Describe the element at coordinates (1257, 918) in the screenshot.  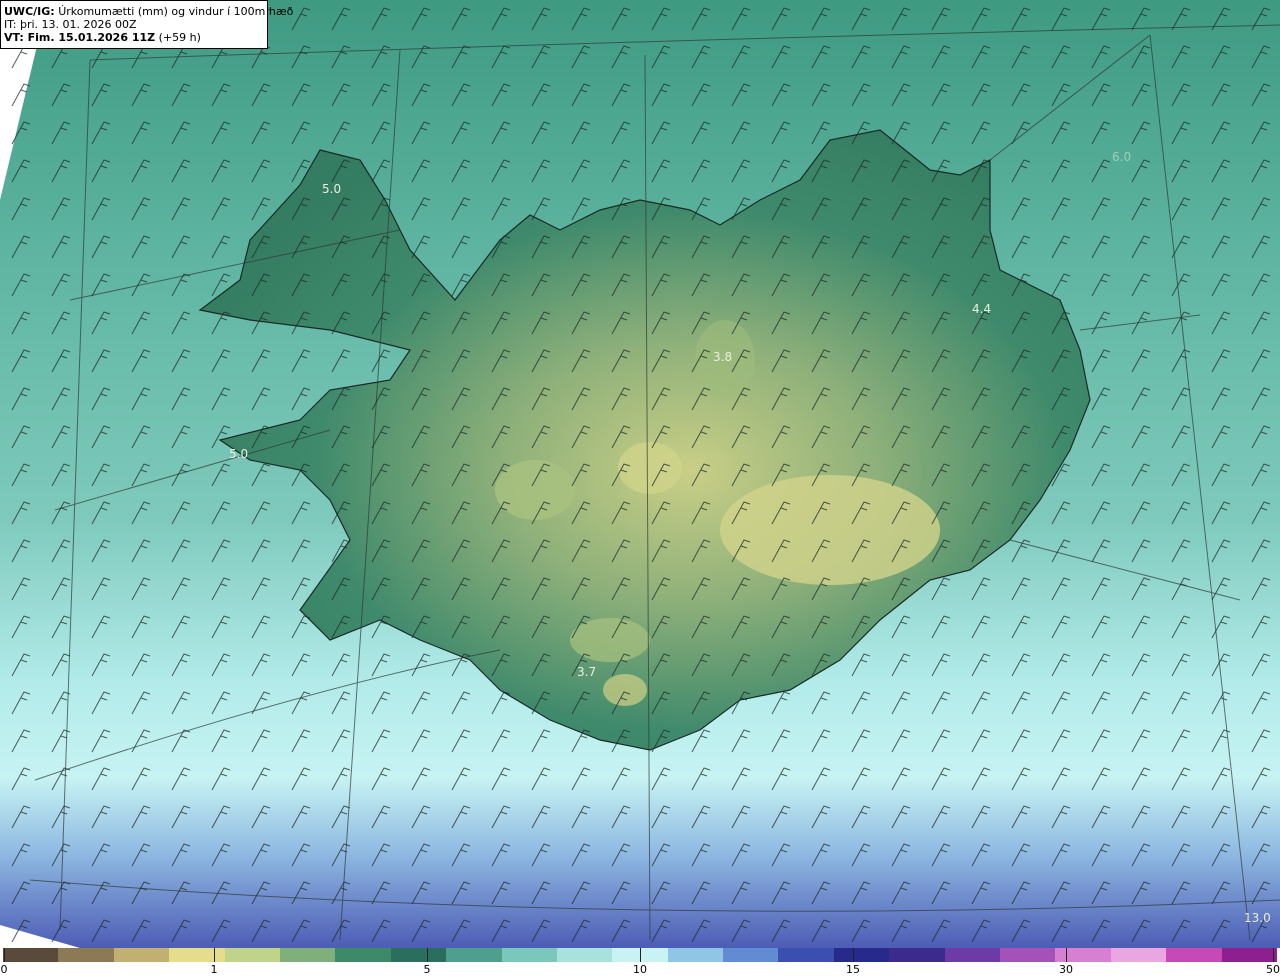
I see `map-value-label: 13.0` at that location.